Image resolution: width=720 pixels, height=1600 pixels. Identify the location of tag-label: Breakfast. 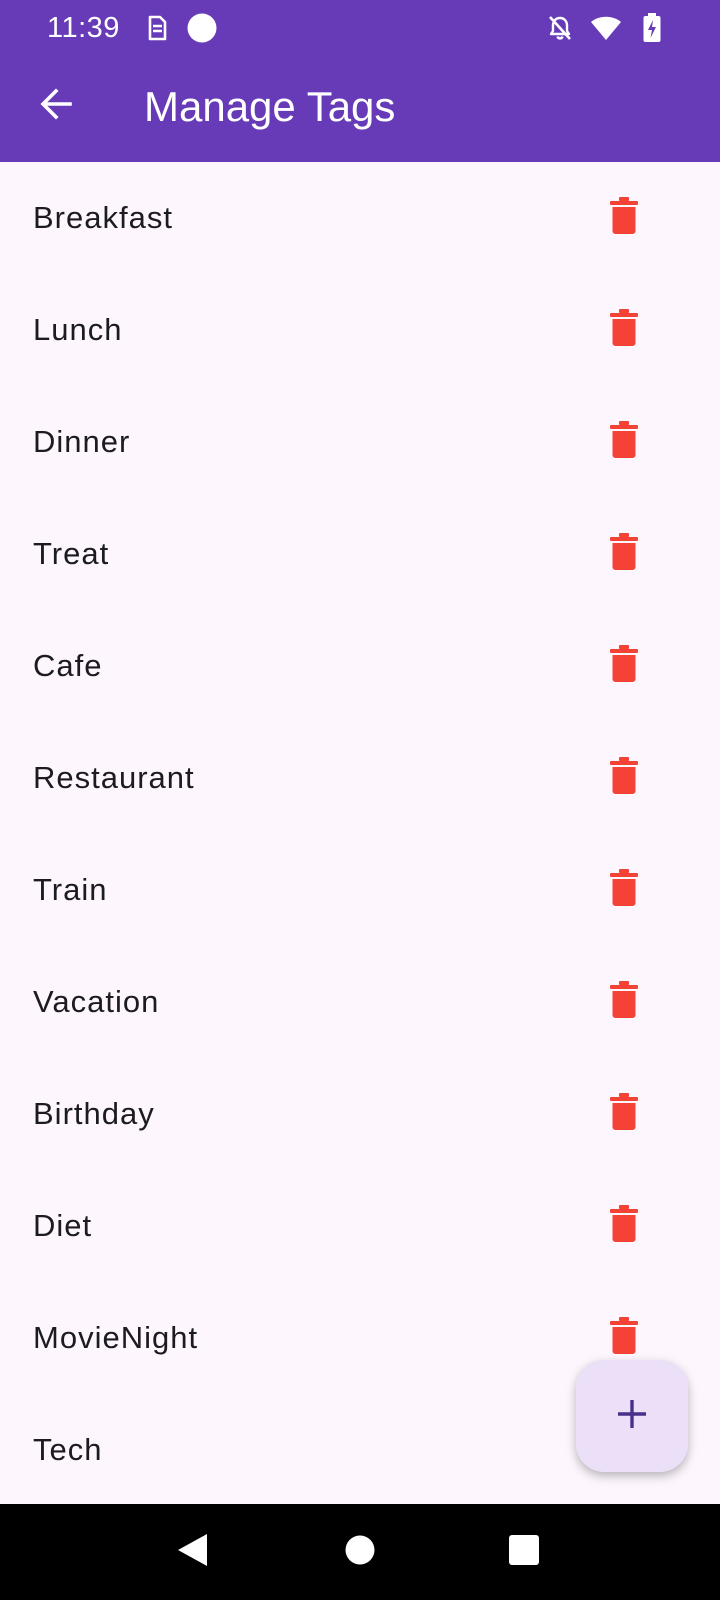
(103, 217).